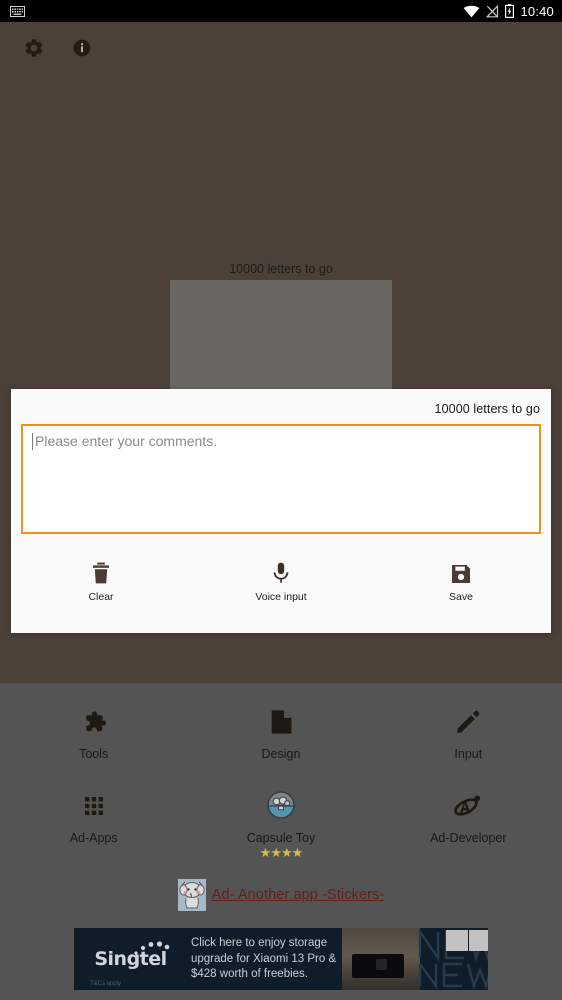 This screenshot has height=1000, width=562. What do you see at coordinates (93, 838) in the screenshot?
I see `menu-item-label: Ad-Apps` at bounding box center [93, 838].